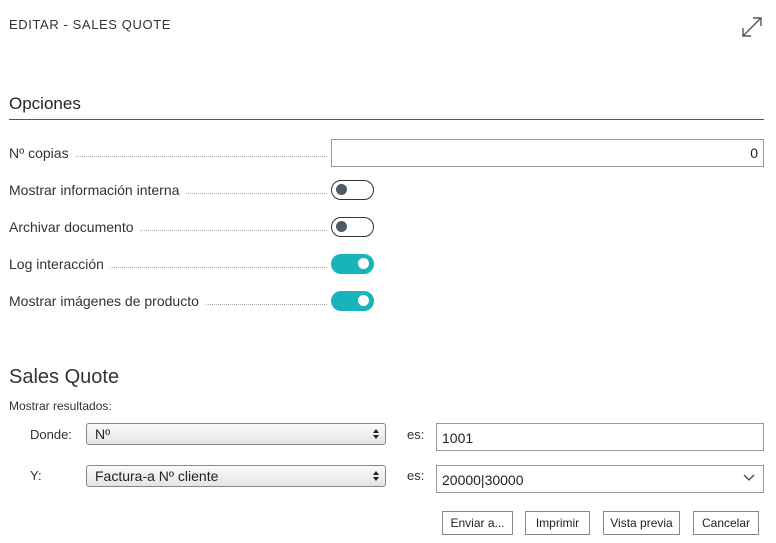  What do you see at coordinates (386, 227) in the screenshot?
I see `toggle-row-archive: Archivar documento` at bounding box center [386, 227].